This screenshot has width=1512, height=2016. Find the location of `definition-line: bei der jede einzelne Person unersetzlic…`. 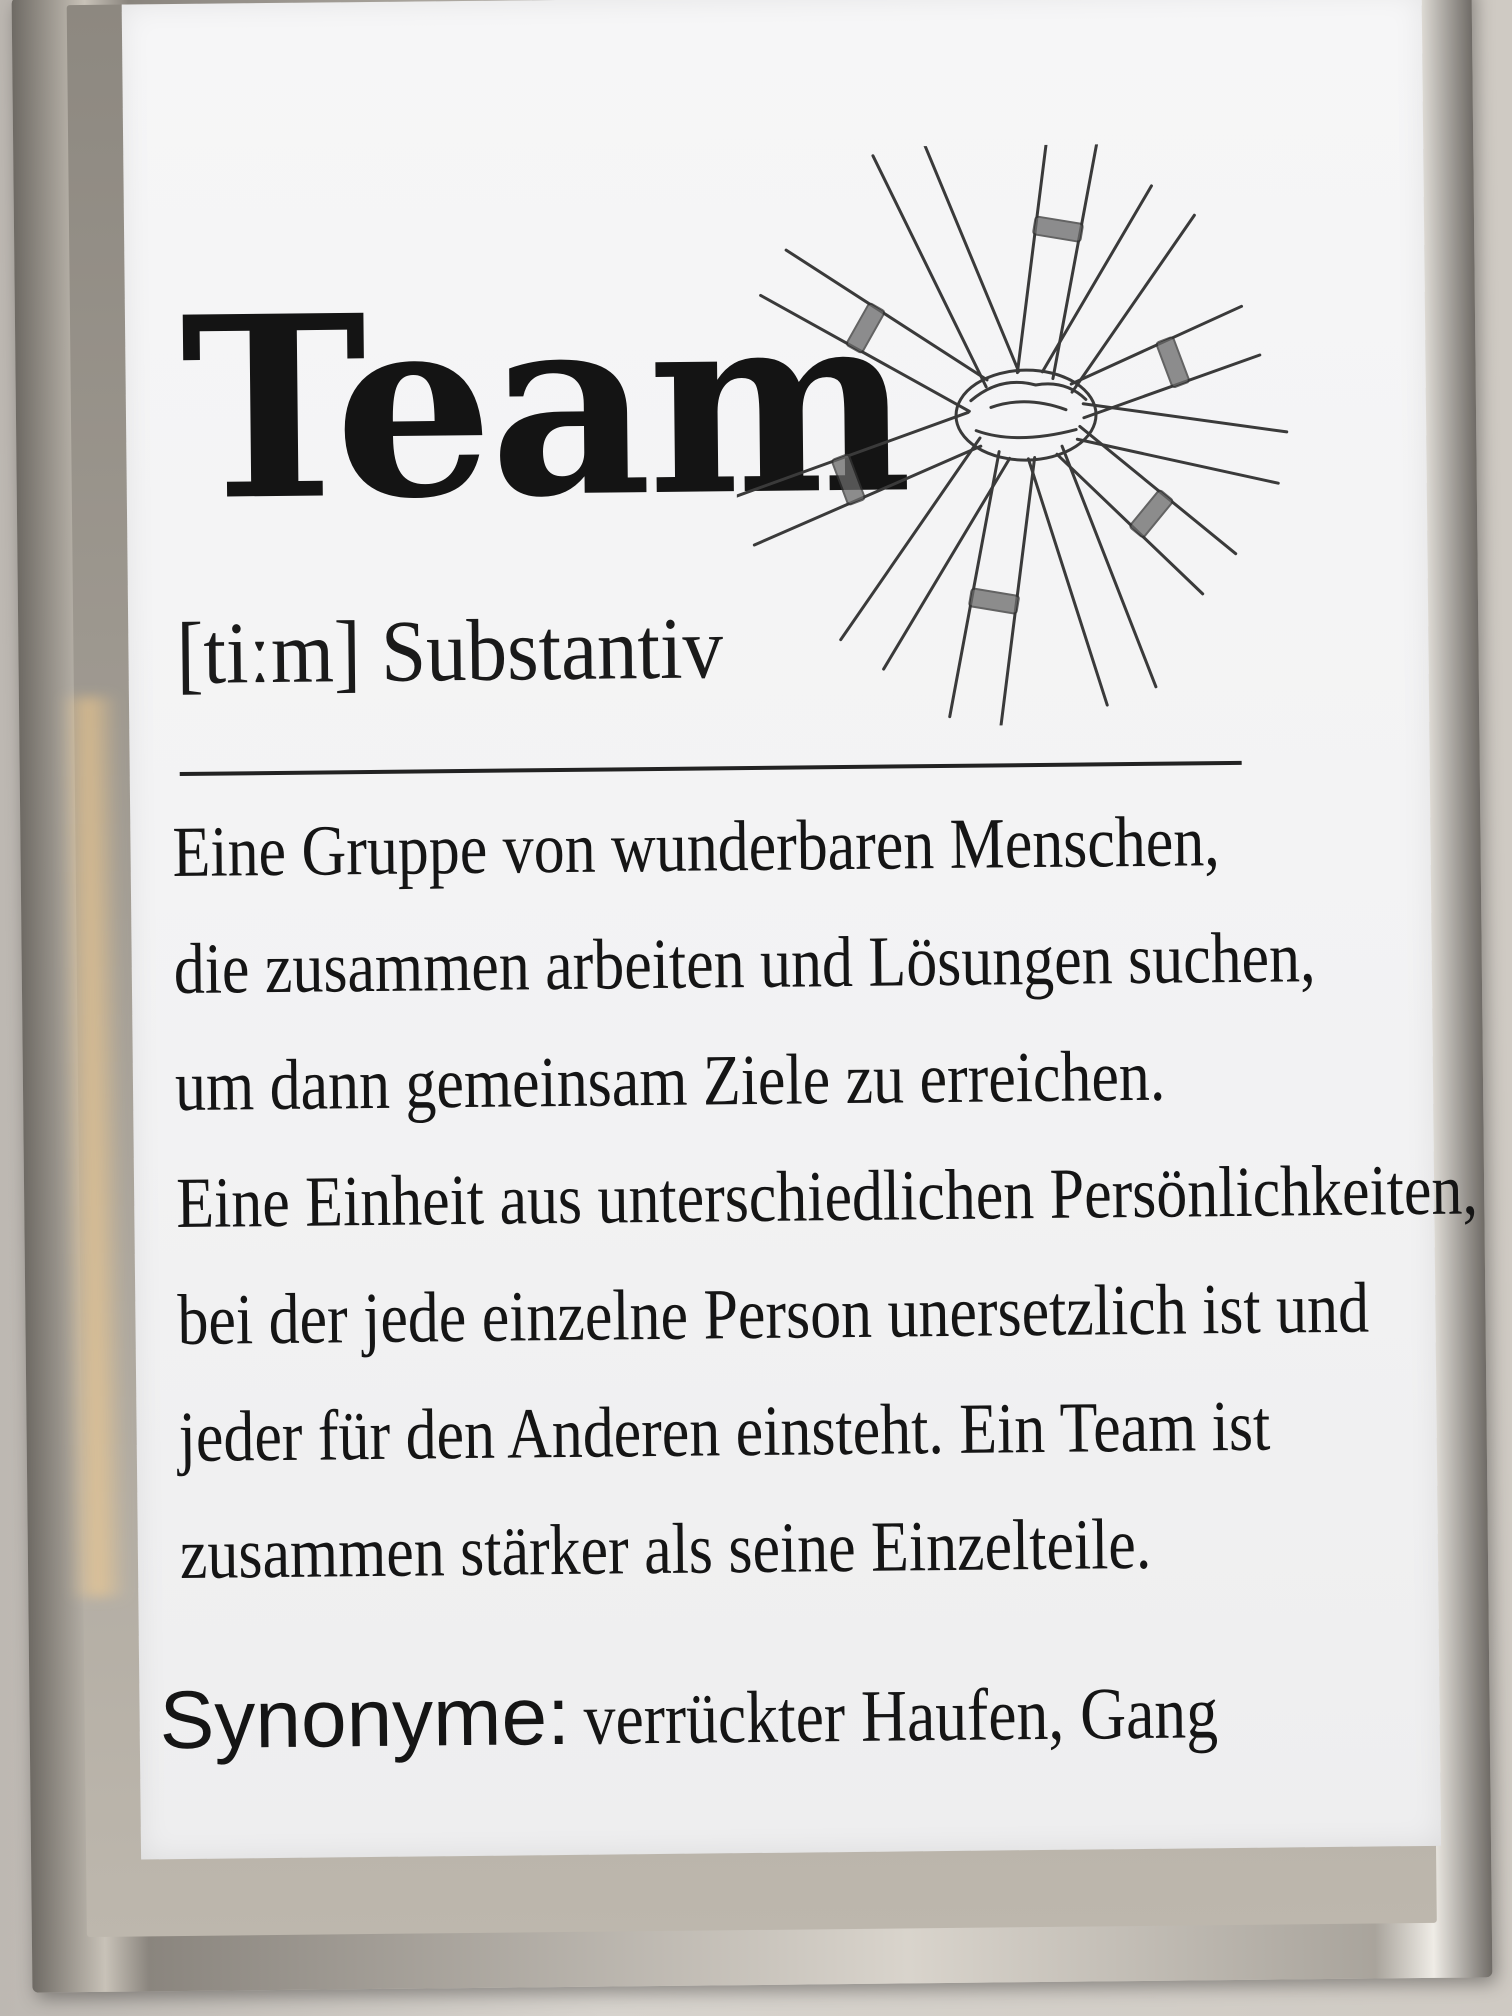

definition-line: bei der jede einzelne Person unersetzlic… is located at coordinates (773, 1314).